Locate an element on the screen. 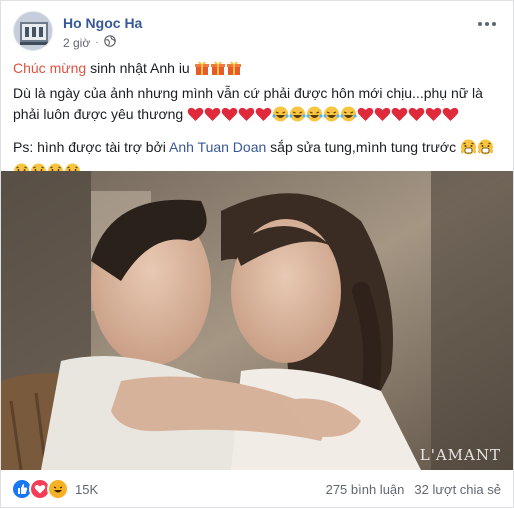 The width and height of the screenshot is (514, 508). avatar-image is located at coordinates (33, 31).